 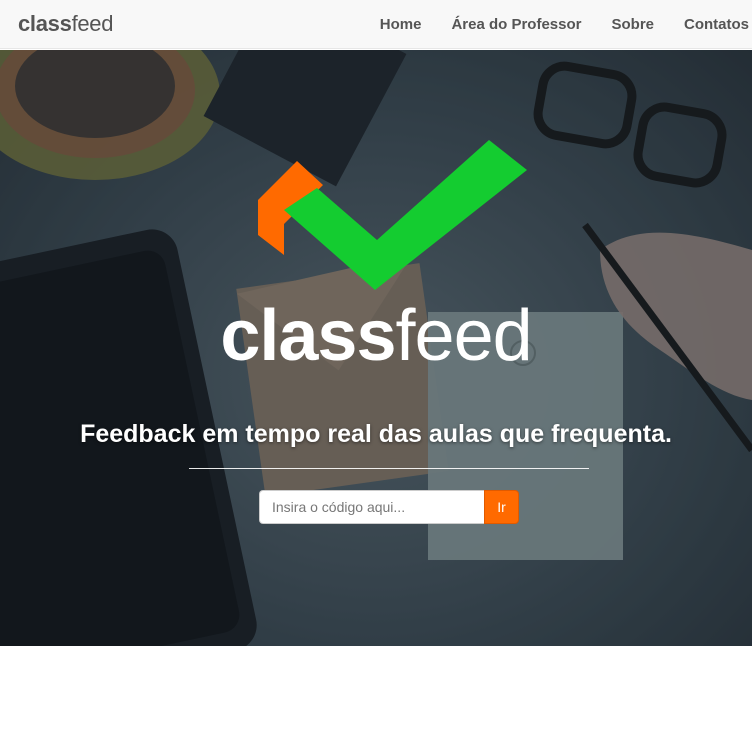 I want to click on go-button: Ir, so click(x=501, y=507).